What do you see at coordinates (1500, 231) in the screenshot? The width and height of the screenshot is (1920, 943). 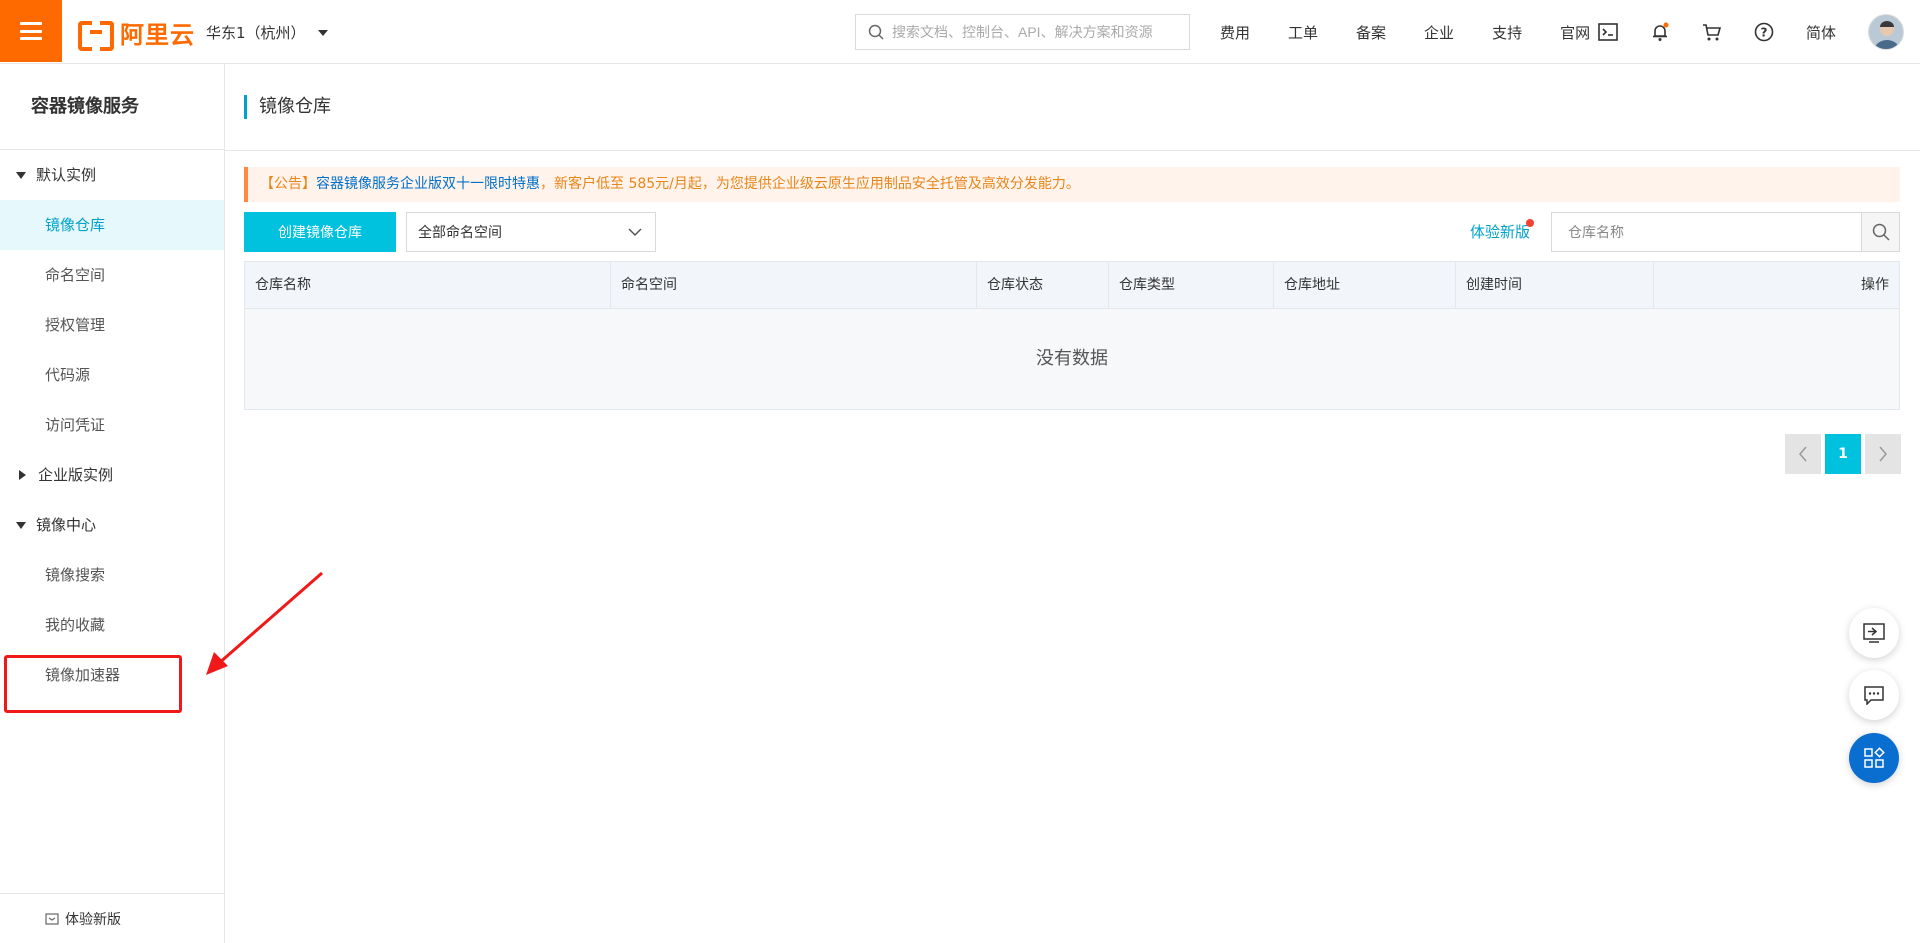 I see `try-new-version-link: 体验新版` at bounding box center [1500, 231].